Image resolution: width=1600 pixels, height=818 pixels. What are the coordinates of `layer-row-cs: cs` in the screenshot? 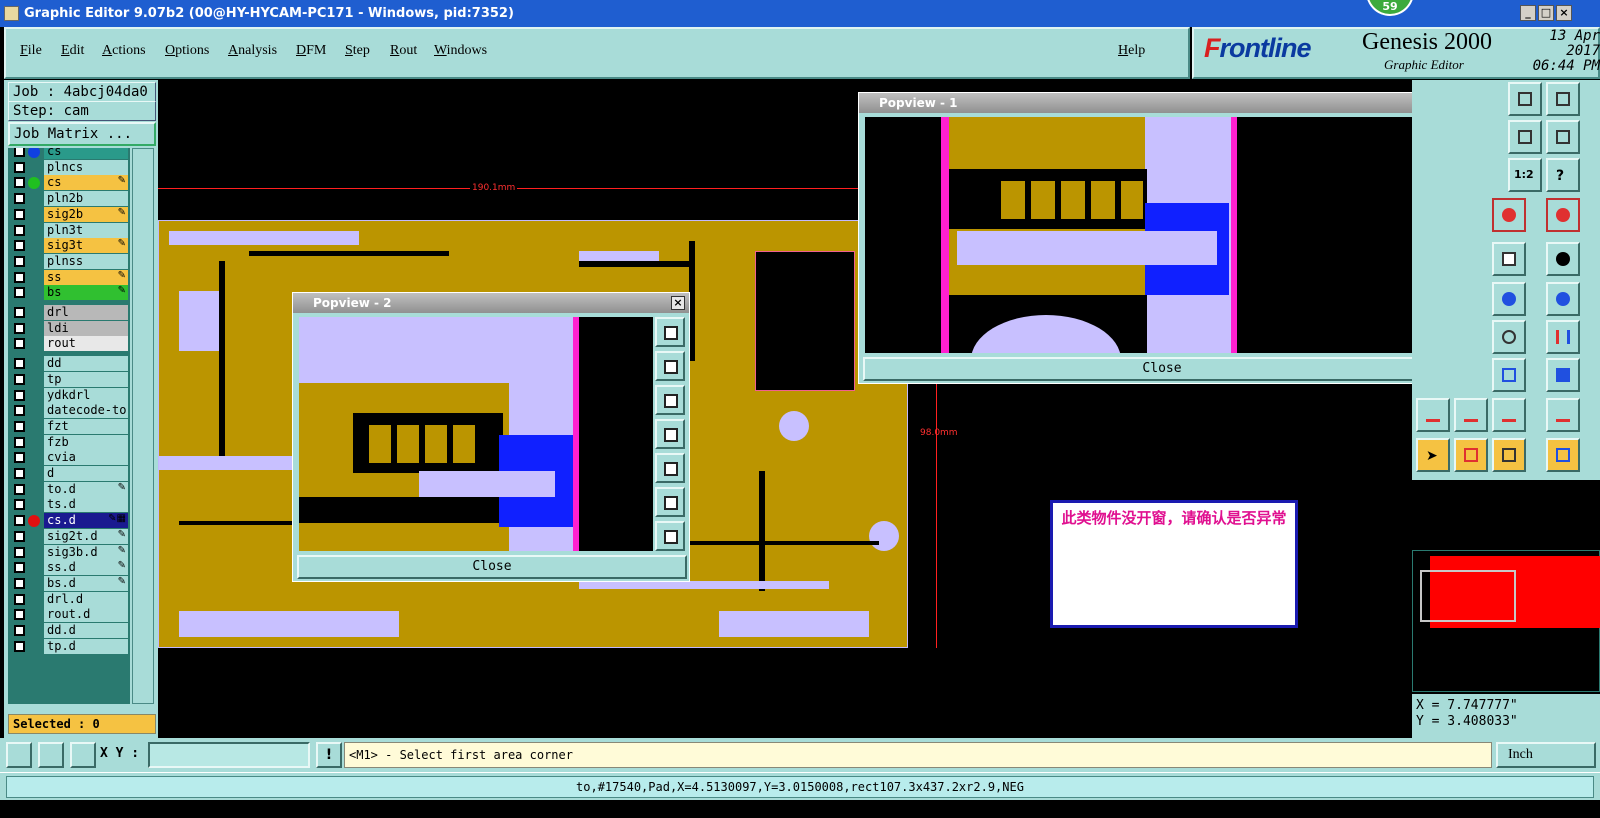 It's located at (69, 153).